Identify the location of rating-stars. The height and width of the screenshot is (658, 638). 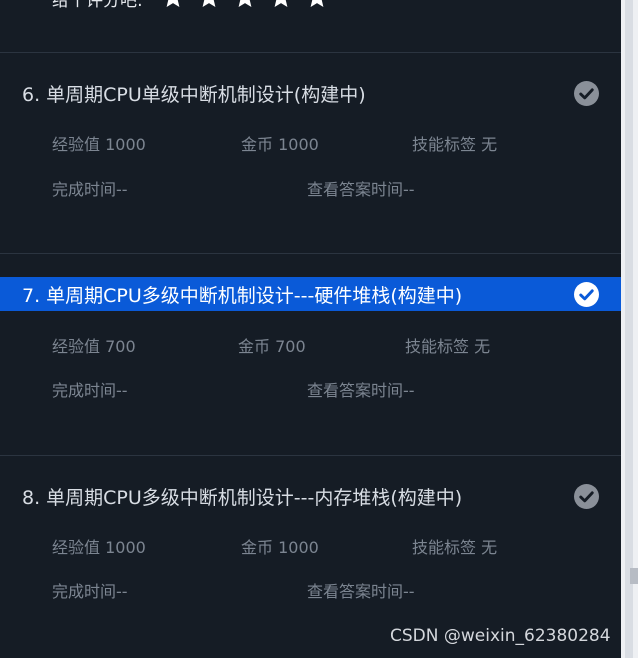
(245, 5).